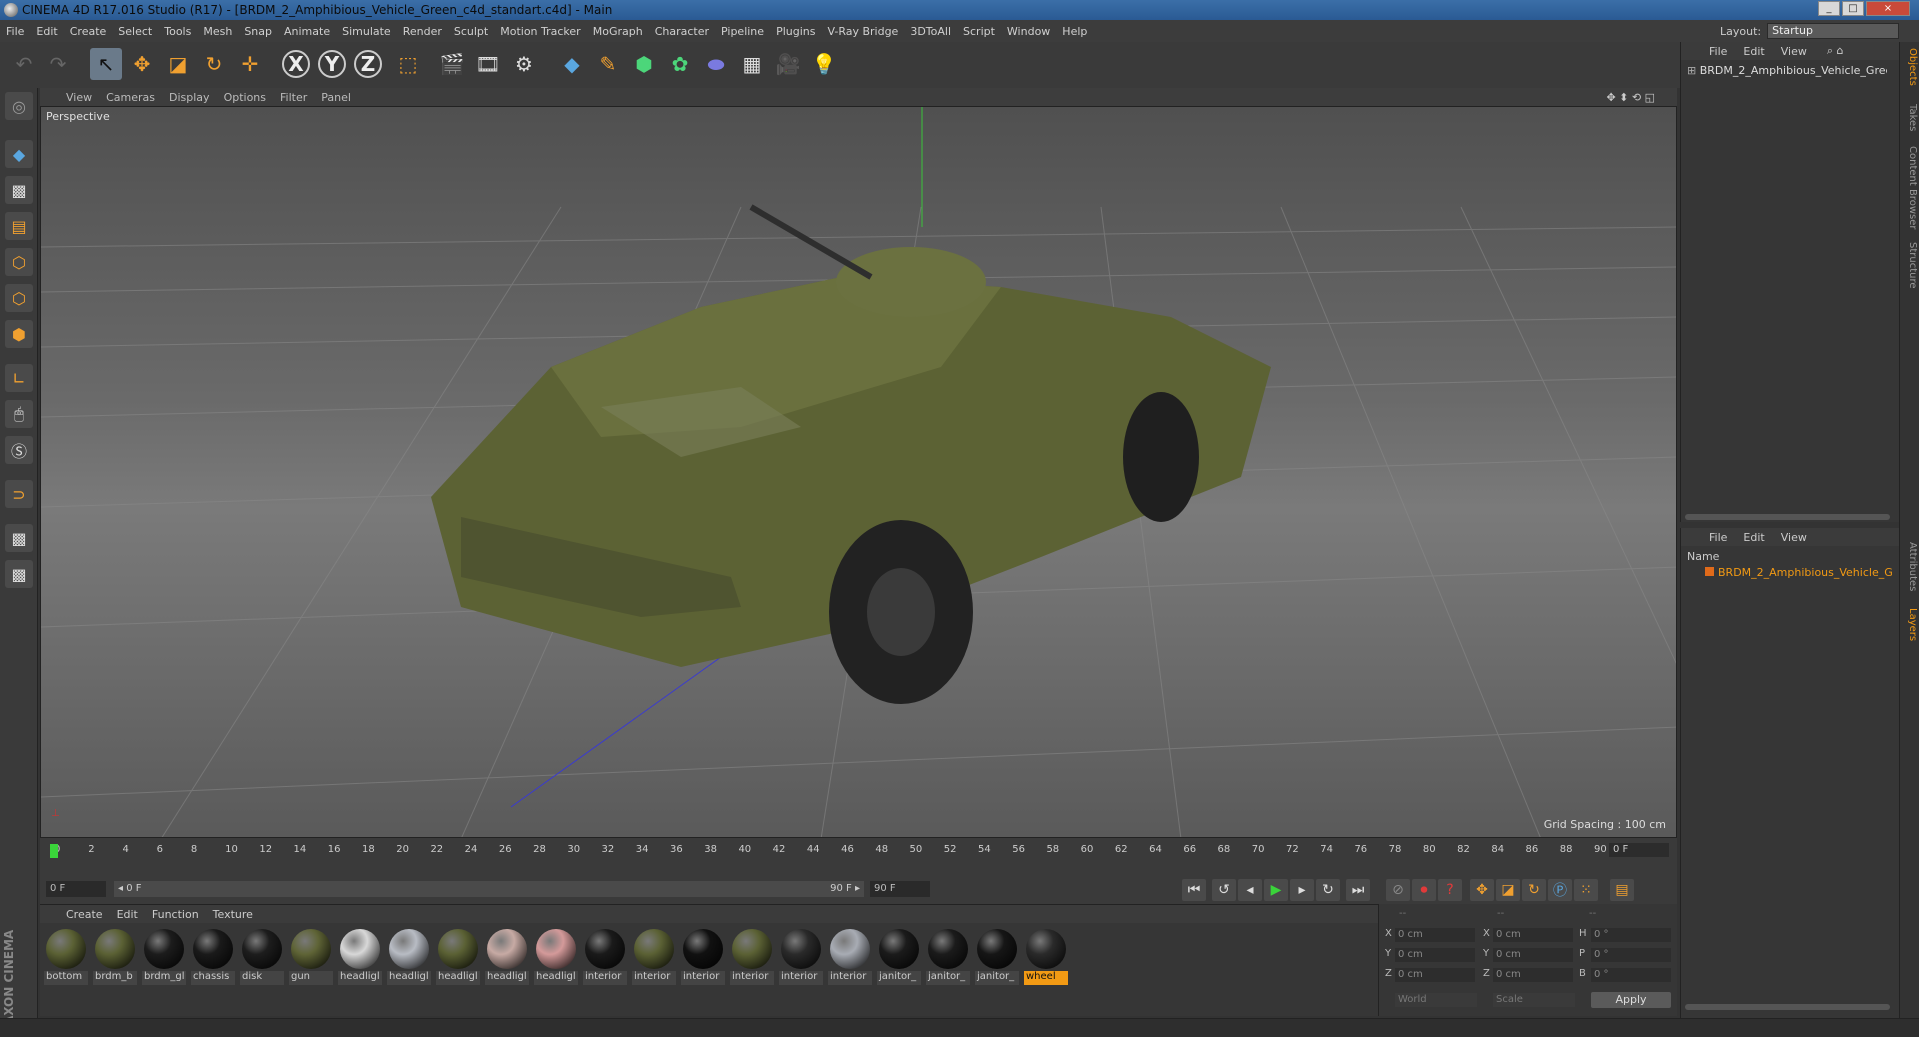 This screenshot has height=1037, width=1919. Describe the element at coordinates (471, 31) in the screenshot. I see `menu-sculpt: Sculpt` at that location.